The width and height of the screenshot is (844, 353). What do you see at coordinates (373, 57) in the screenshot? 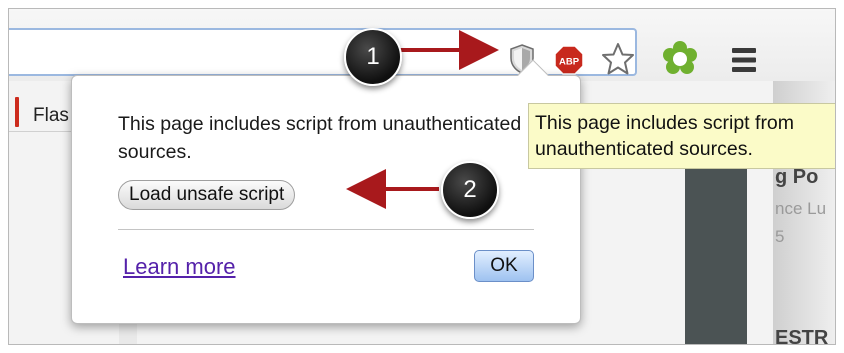
I see `callout-badge-1: 1` at bounding box center [373, 57].